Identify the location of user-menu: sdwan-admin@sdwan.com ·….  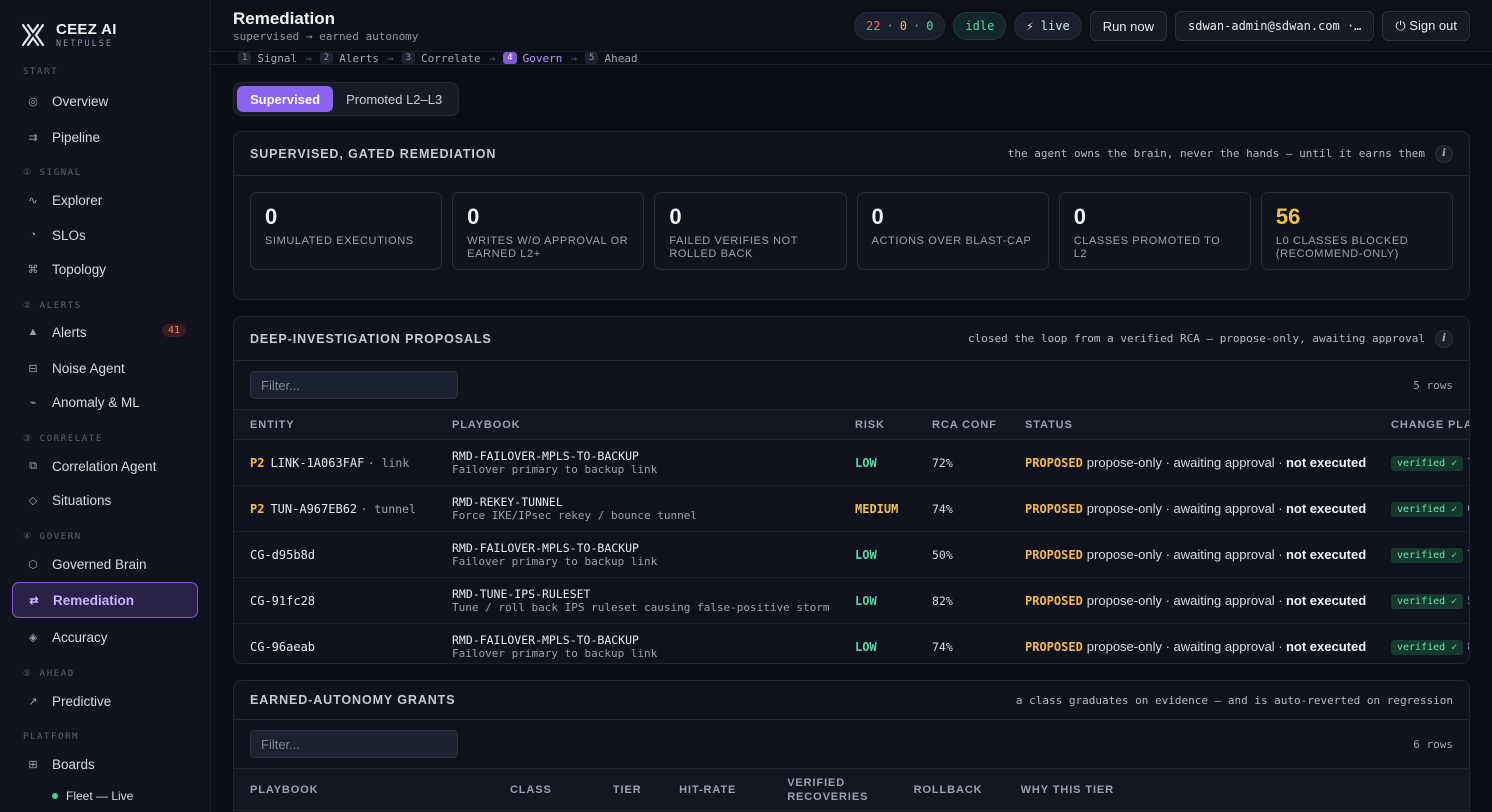
(1275, 26).